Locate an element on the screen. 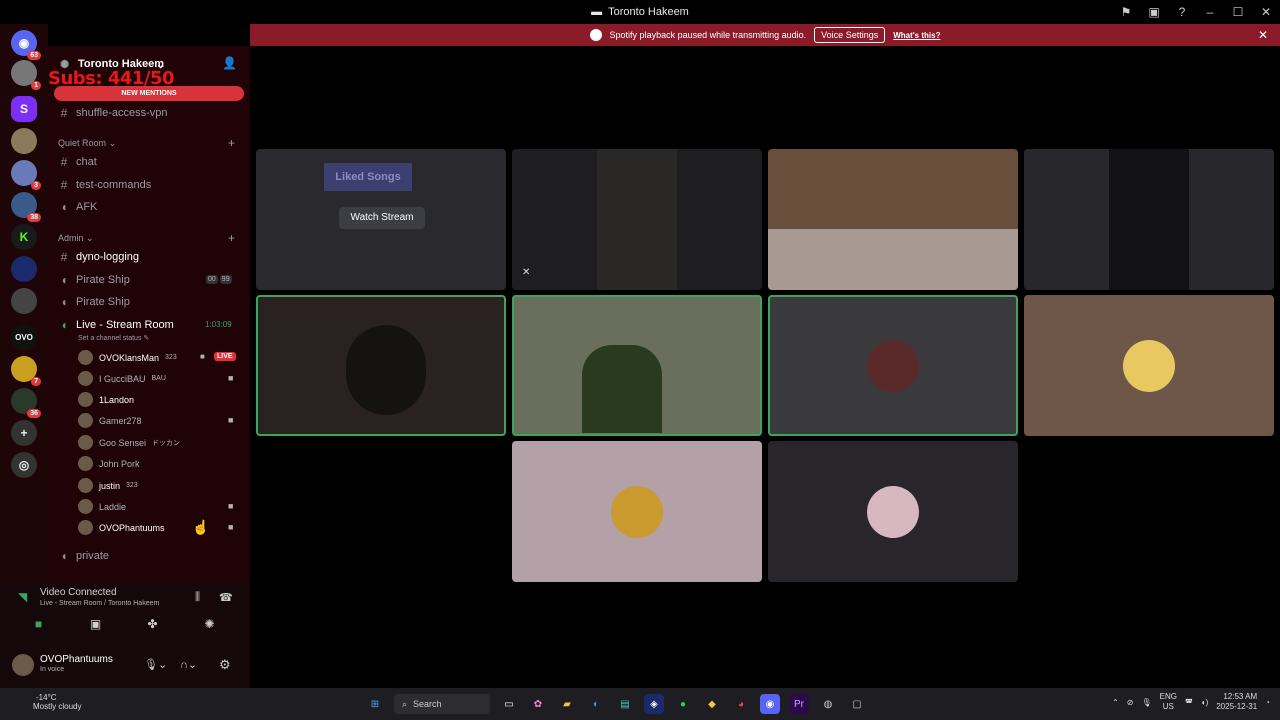  task-view-icon: ▭ is located at coordinates (509, 704).